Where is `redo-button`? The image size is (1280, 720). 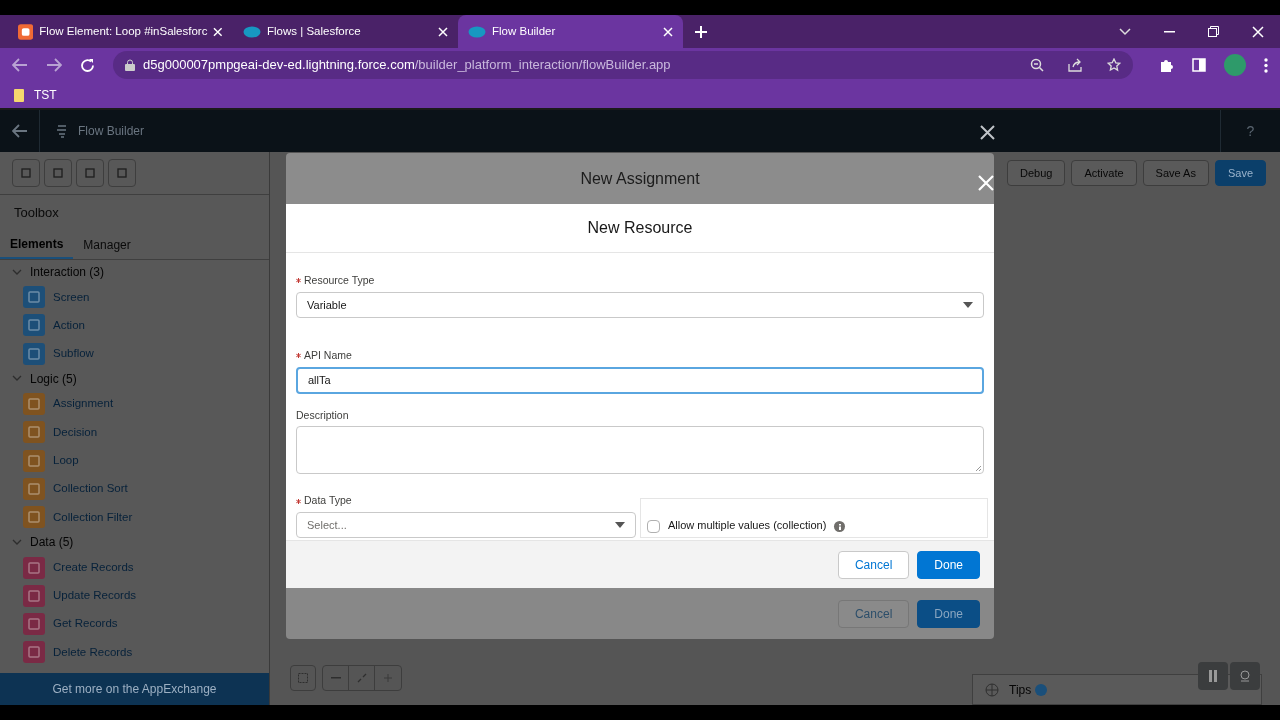
redo-button is located at coordinates (58, 173).